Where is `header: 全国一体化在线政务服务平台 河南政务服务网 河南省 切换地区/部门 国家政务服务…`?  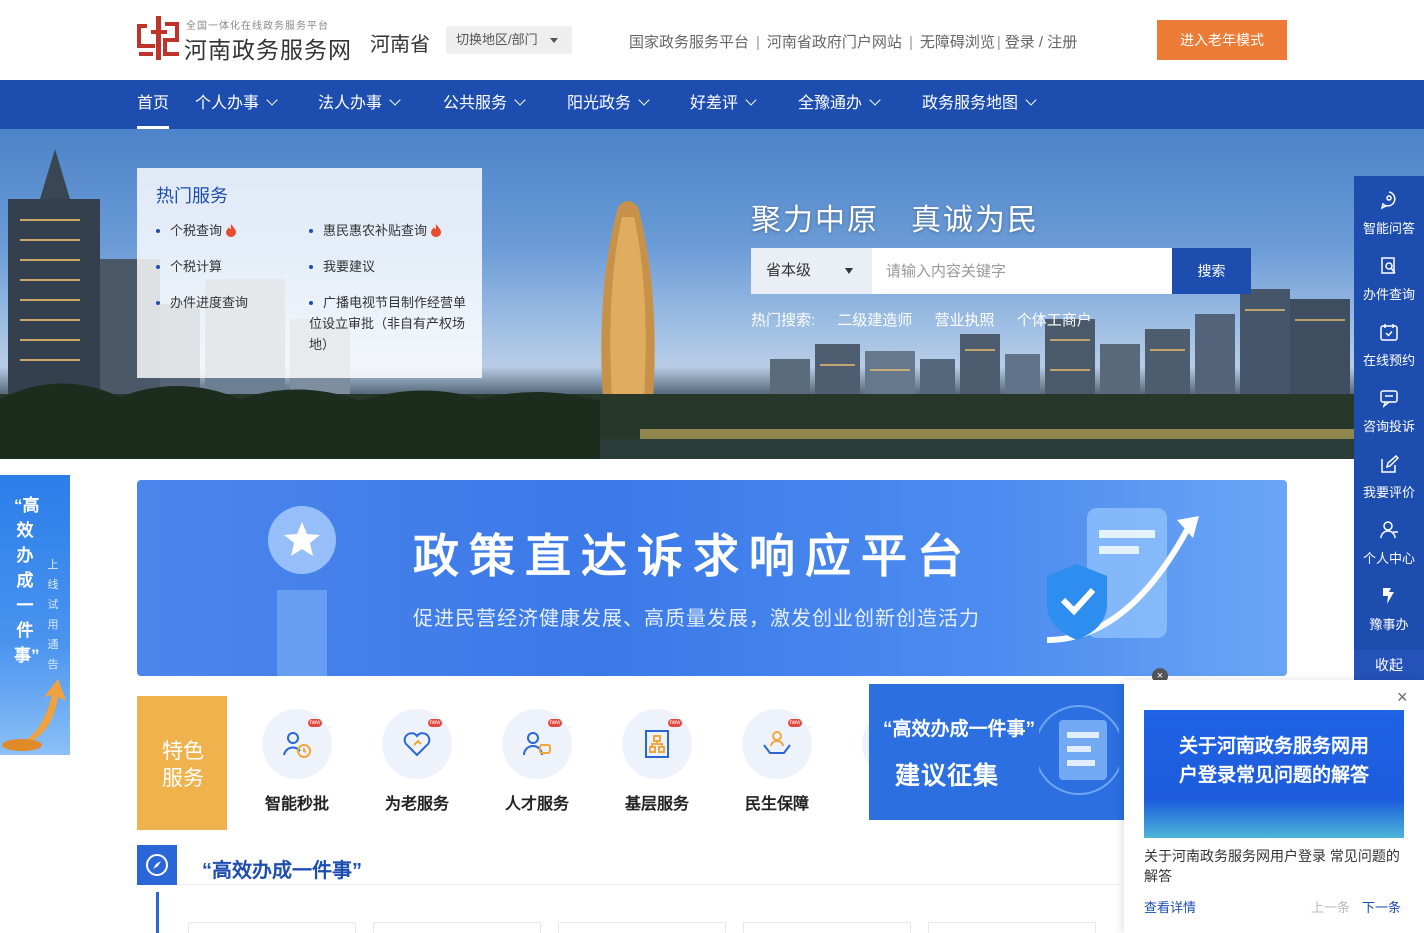
header: 全国一体化在线政务服务平台 河南政务服务网 河南省 切换地区/部门 国家政务服务… is located at coordinates (712, 40).